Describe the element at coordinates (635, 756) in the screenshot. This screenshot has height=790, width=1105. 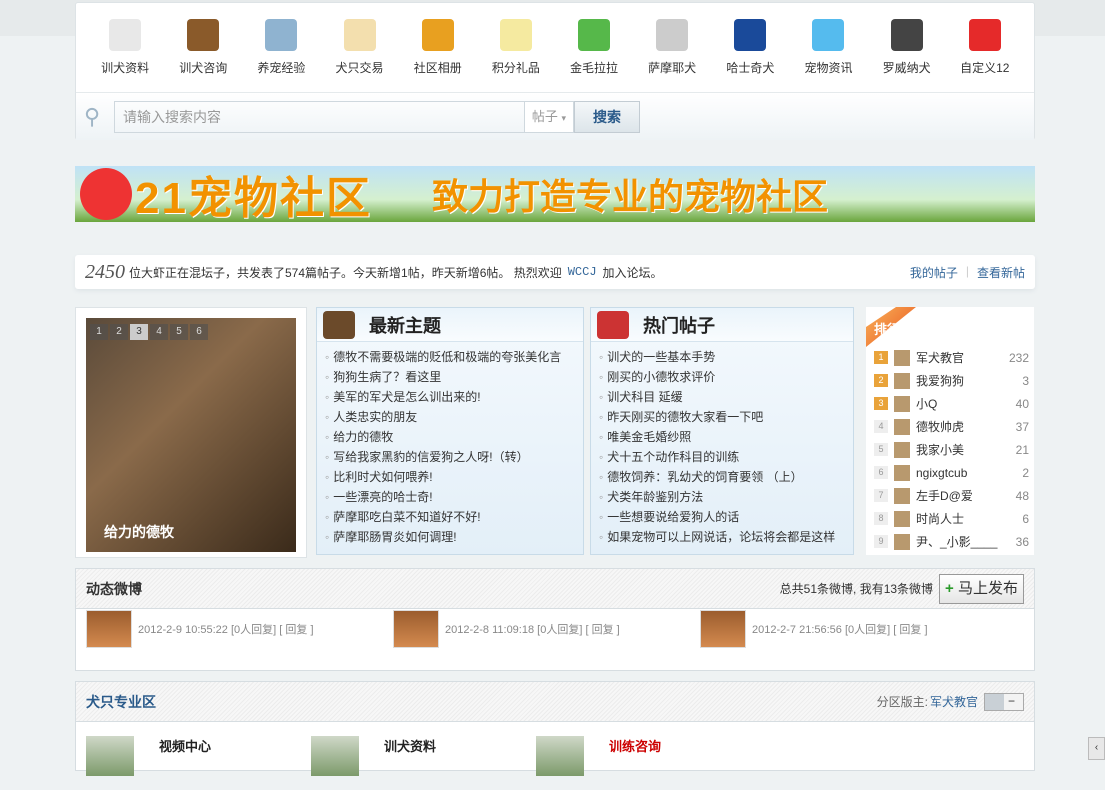
I see `forum-name: 训练咨询` at that location.